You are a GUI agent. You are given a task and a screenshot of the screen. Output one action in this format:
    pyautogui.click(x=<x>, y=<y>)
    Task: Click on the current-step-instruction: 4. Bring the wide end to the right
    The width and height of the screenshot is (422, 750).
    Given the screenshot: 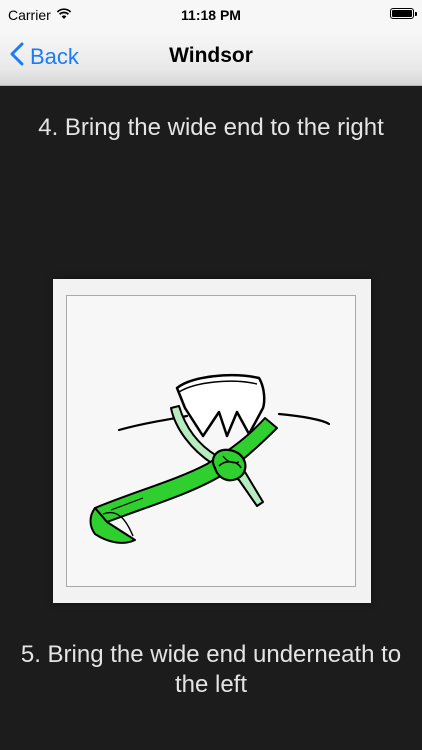 What is the action you would take?
    pyautogui.click(x=211, y=127)
    